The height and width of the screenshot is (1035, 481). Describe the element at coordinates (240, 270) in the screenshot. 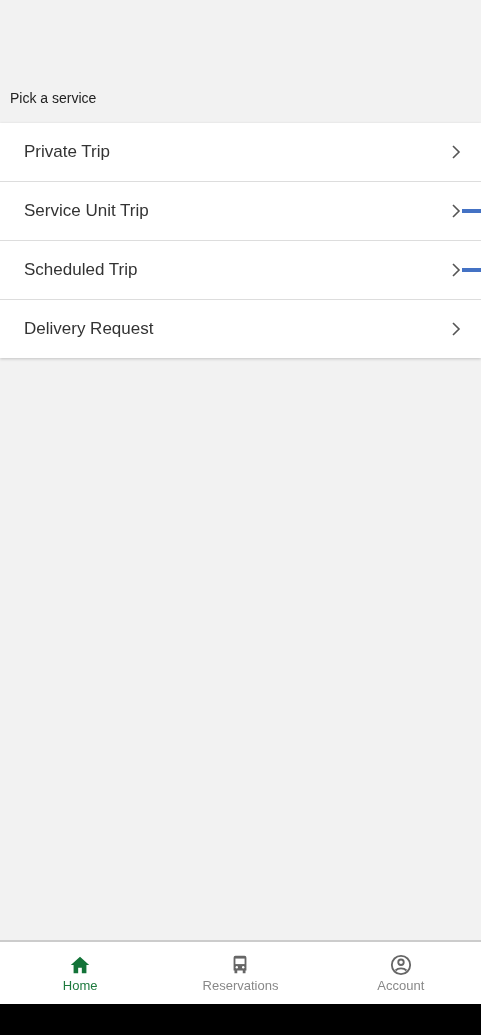

I see `service-item: Scheduled Trip` at that location.